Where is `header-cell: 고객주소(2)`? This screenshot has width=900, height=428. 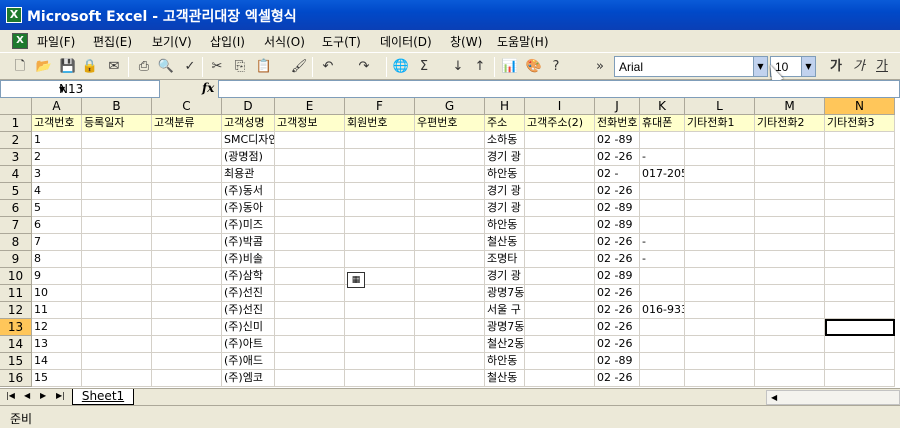 header-cell: 고객주소(2) is located at coordinates (560, 123).